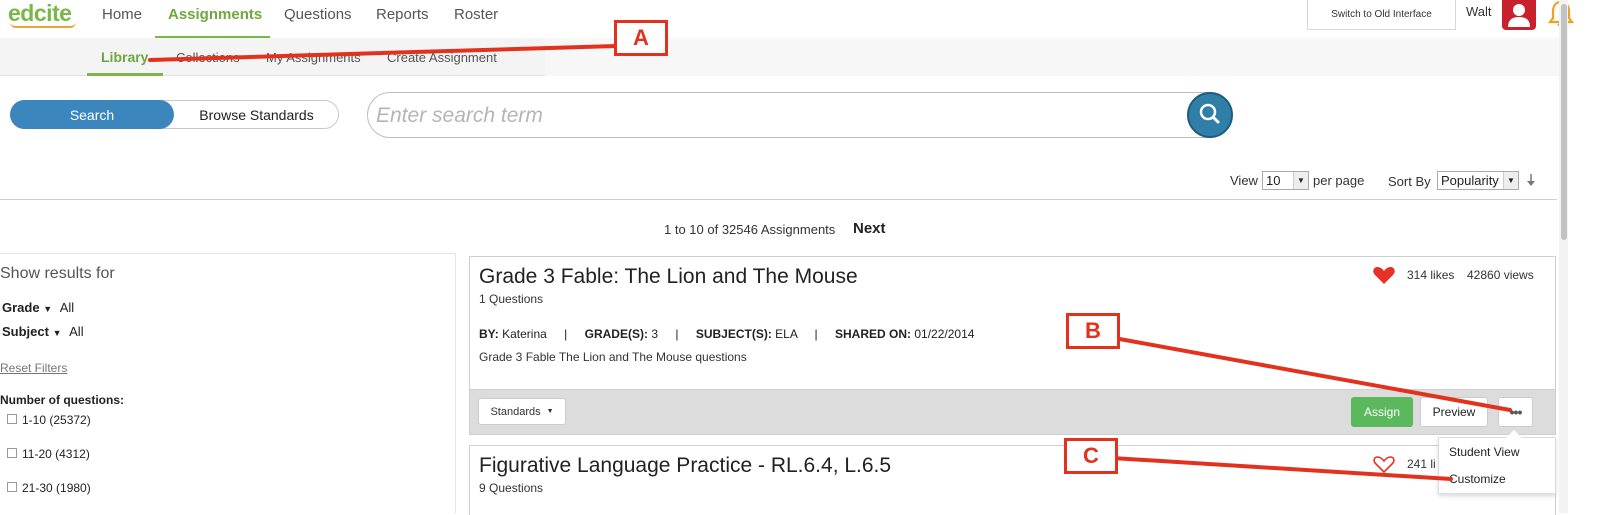  Describe the element at coordinates (1384, 277) in the screenshot. I see `heart-filled-icon` at that location.